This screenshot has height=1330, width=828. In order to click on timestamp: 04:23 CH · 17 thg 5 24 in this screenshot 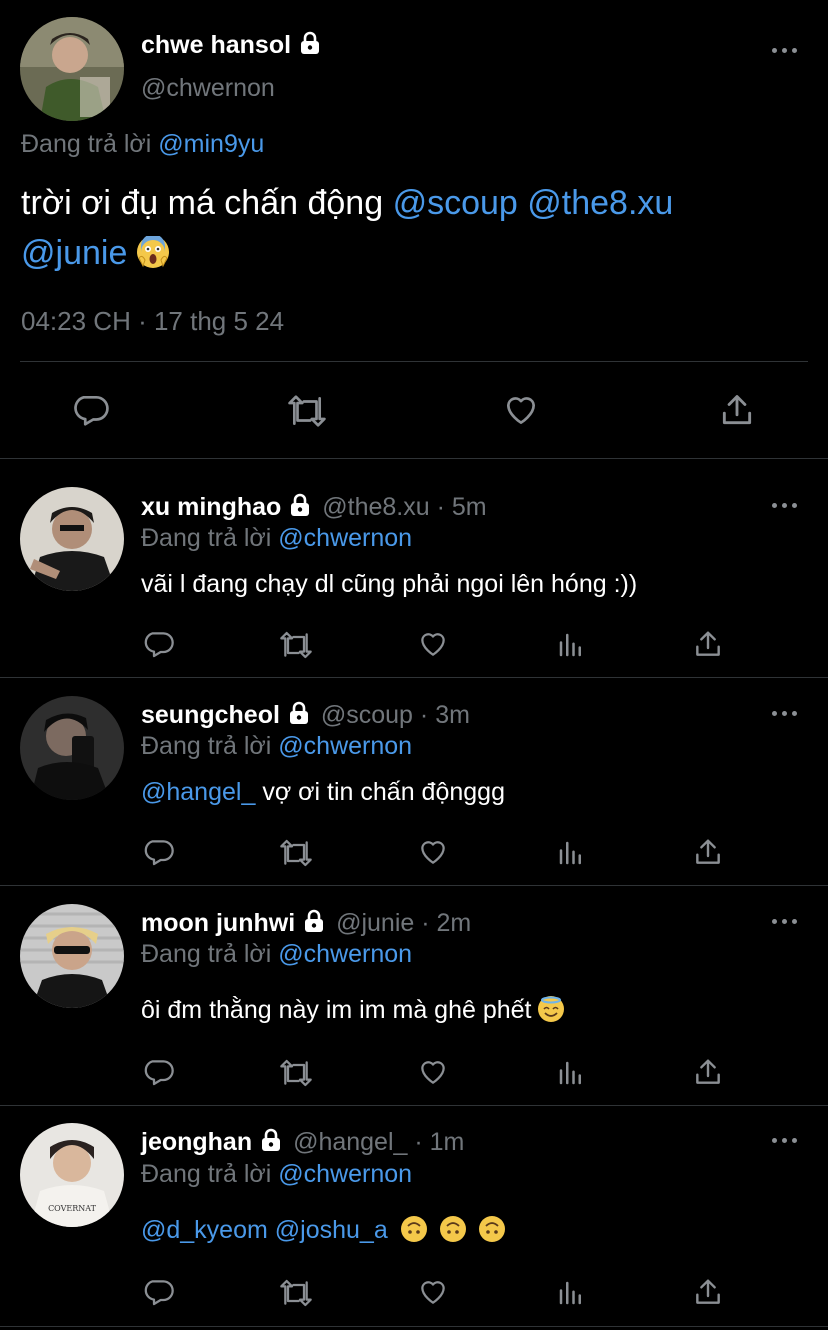, I will do `click(152, 321)`.